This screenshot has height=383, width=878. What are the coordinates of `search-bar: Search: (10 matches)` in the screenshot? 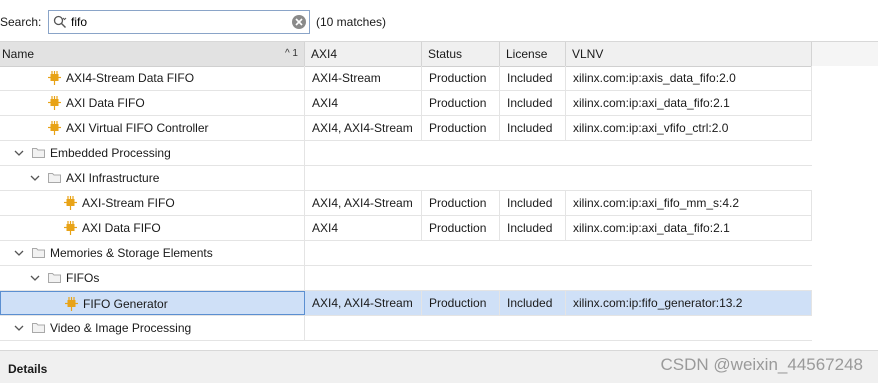 It's located at (439, 20).